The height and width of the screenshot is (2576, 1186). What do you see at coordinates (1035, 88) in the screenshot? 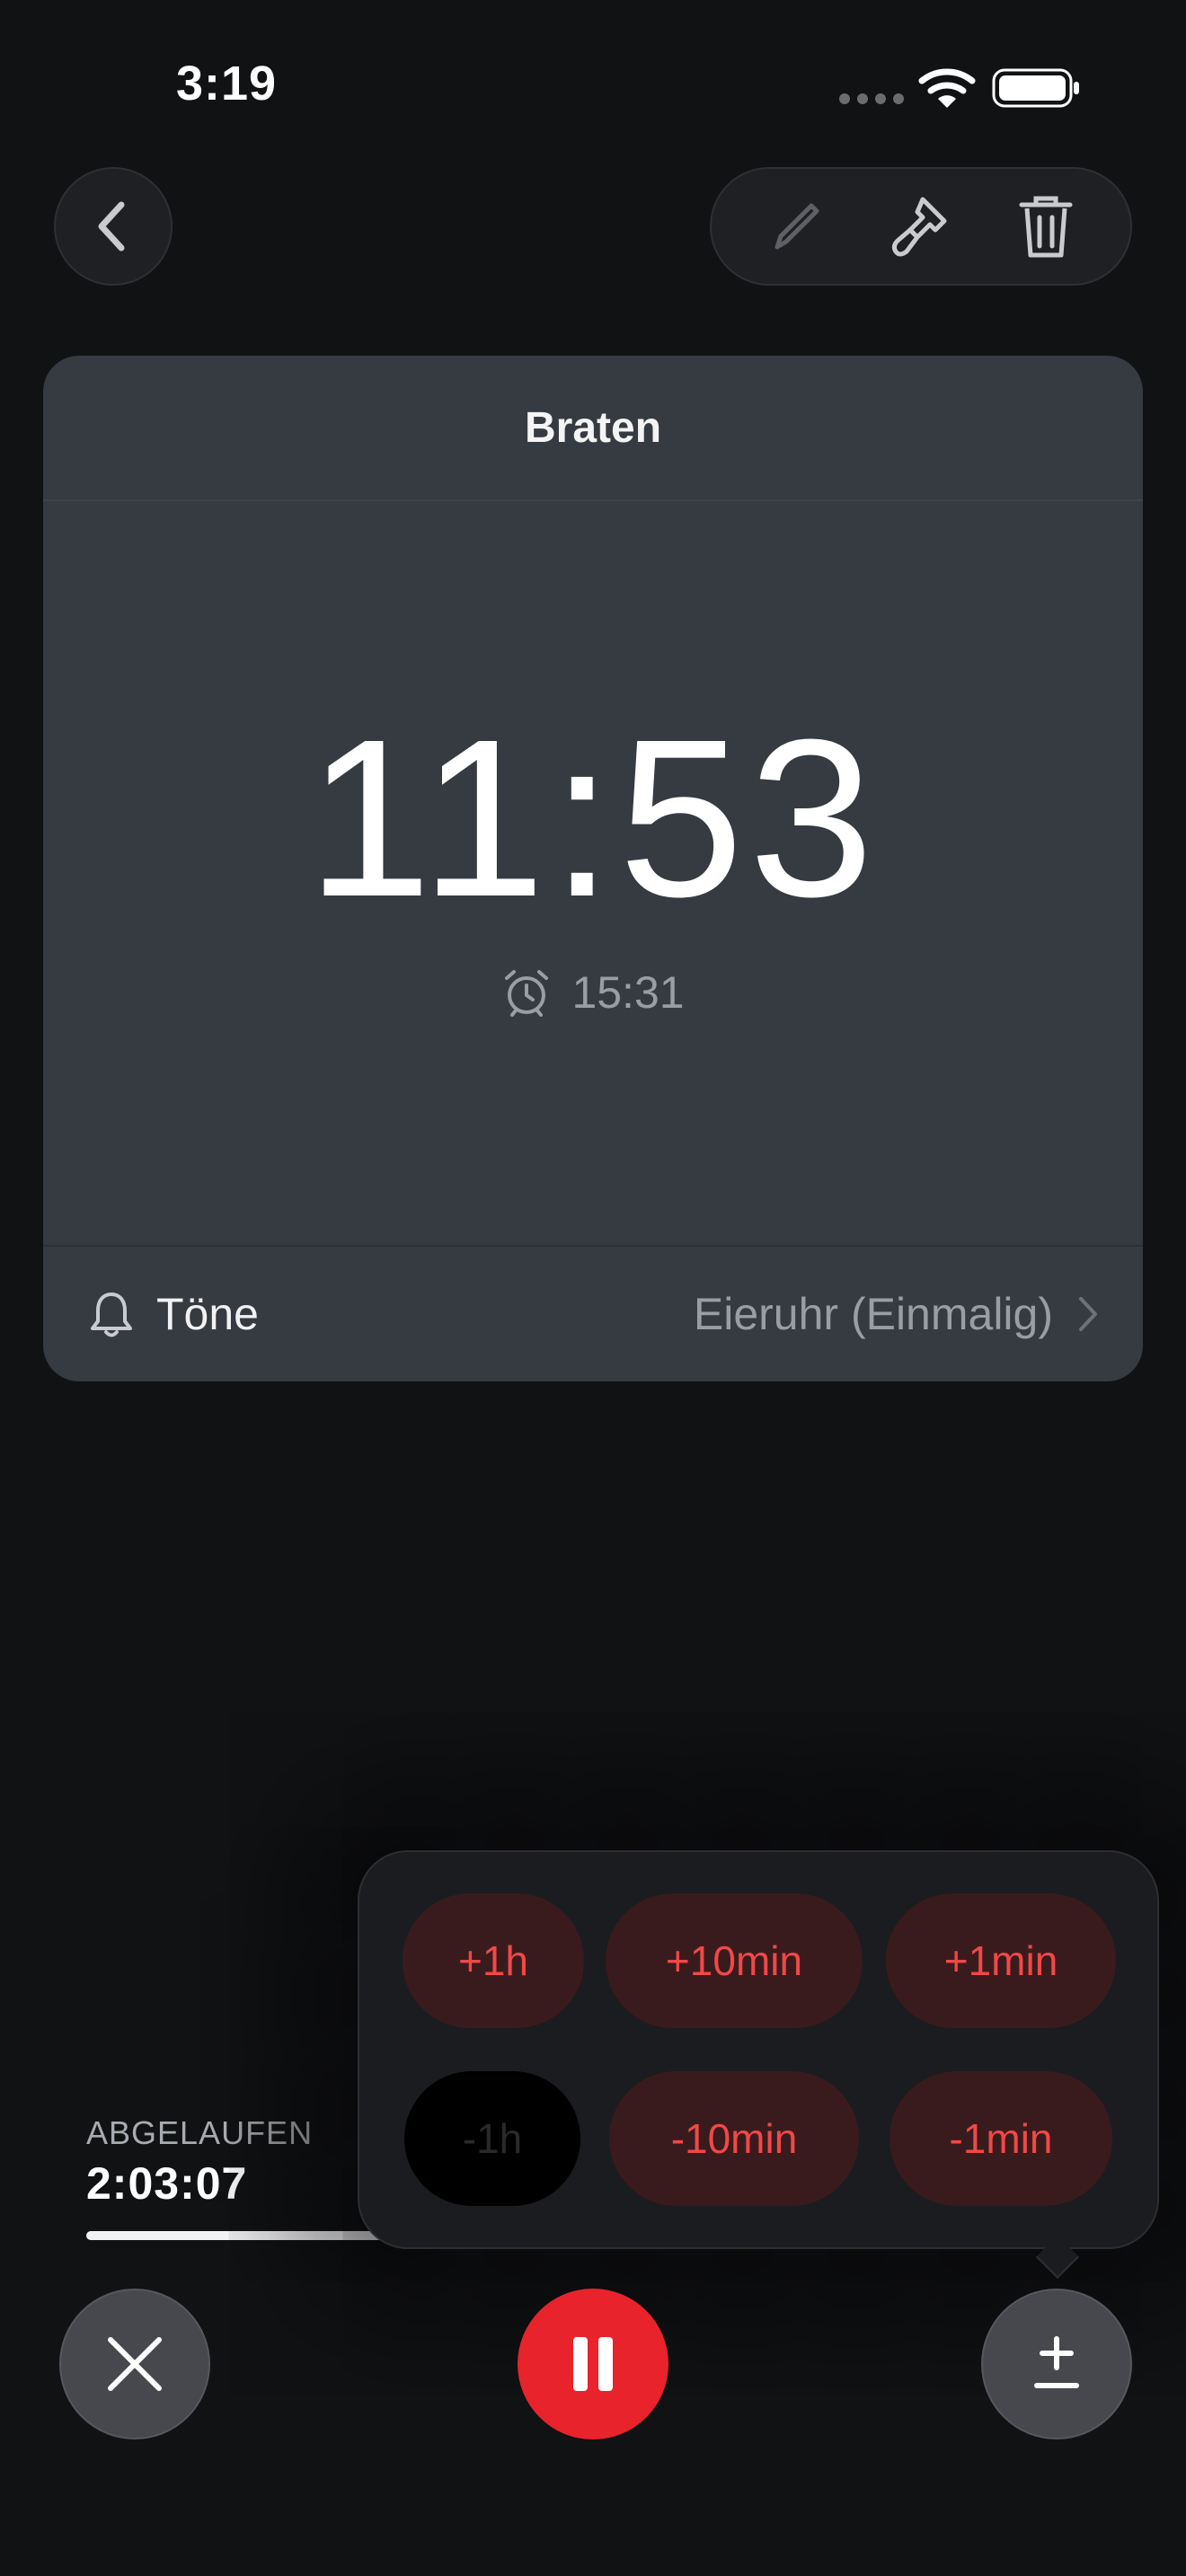
I see `battery-icon` at bounding box center [1035, 88].